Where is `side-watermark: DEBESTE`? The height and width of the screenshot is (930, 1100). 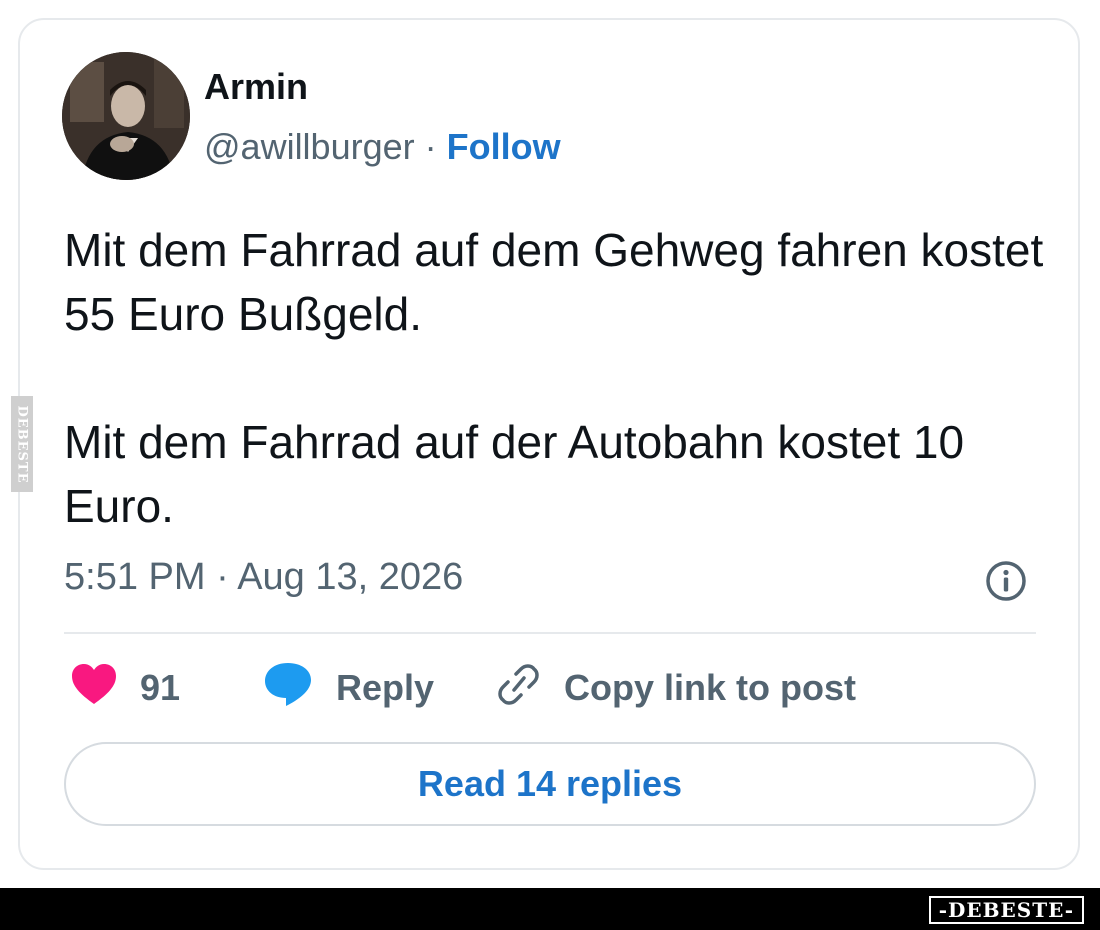 side-watermark: DEBESTE is located at coordinates (22, 444).